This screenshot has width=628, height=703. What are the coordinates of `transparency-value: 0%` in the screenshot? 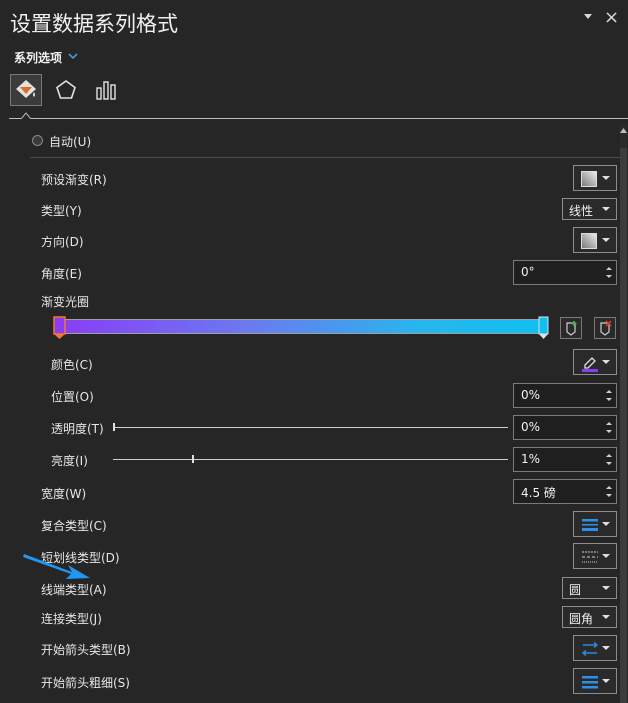 It's located at (531, 427).